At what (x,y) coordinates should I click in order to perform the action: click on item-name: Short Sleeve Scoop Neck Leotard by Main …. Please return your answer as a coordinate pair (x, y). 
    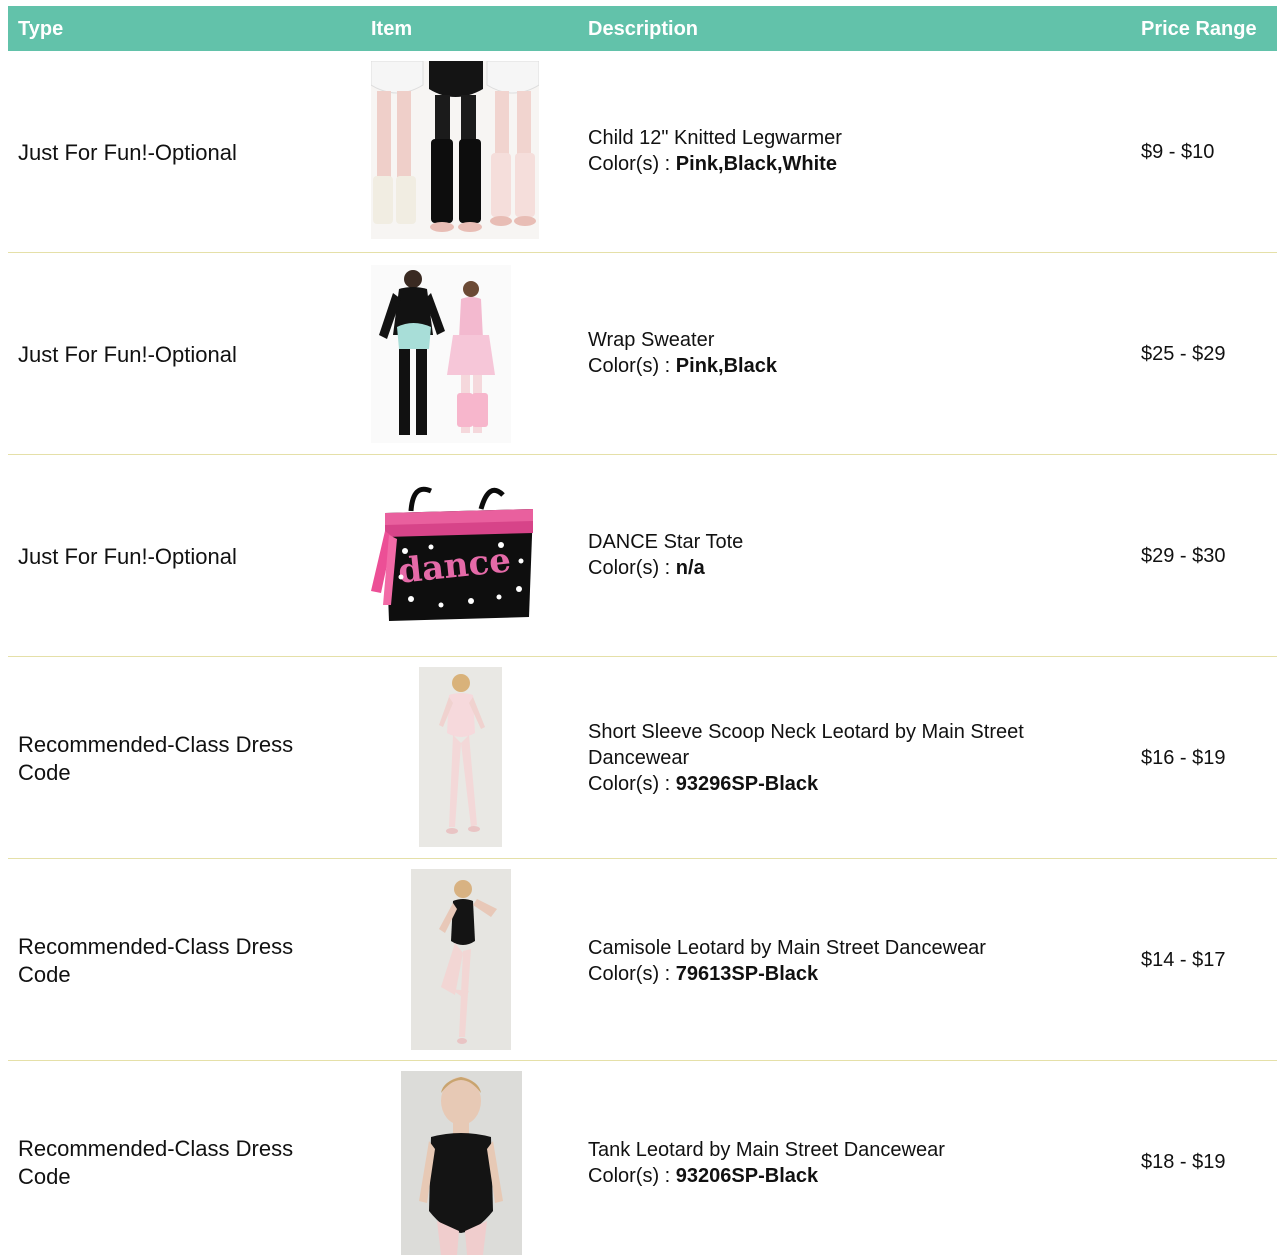
    Looking at the image, I should click on (848, 745).